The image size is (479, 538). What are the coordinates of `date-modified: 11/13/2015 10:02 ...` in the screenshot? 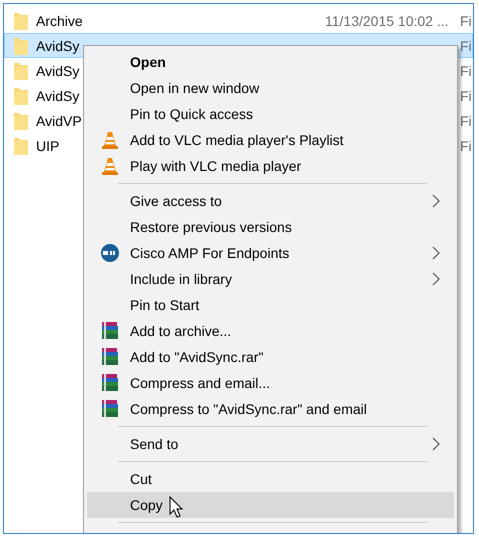 It's located at (387, 20).